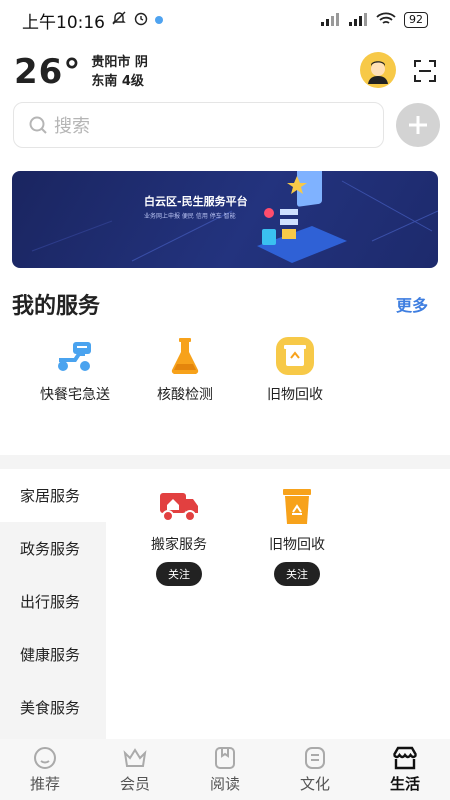 The height and width of the screenshot is (800, 450). I want to click on weather-widget: 26° 贵阳市 阴 东南 4级, so click(81, 72).